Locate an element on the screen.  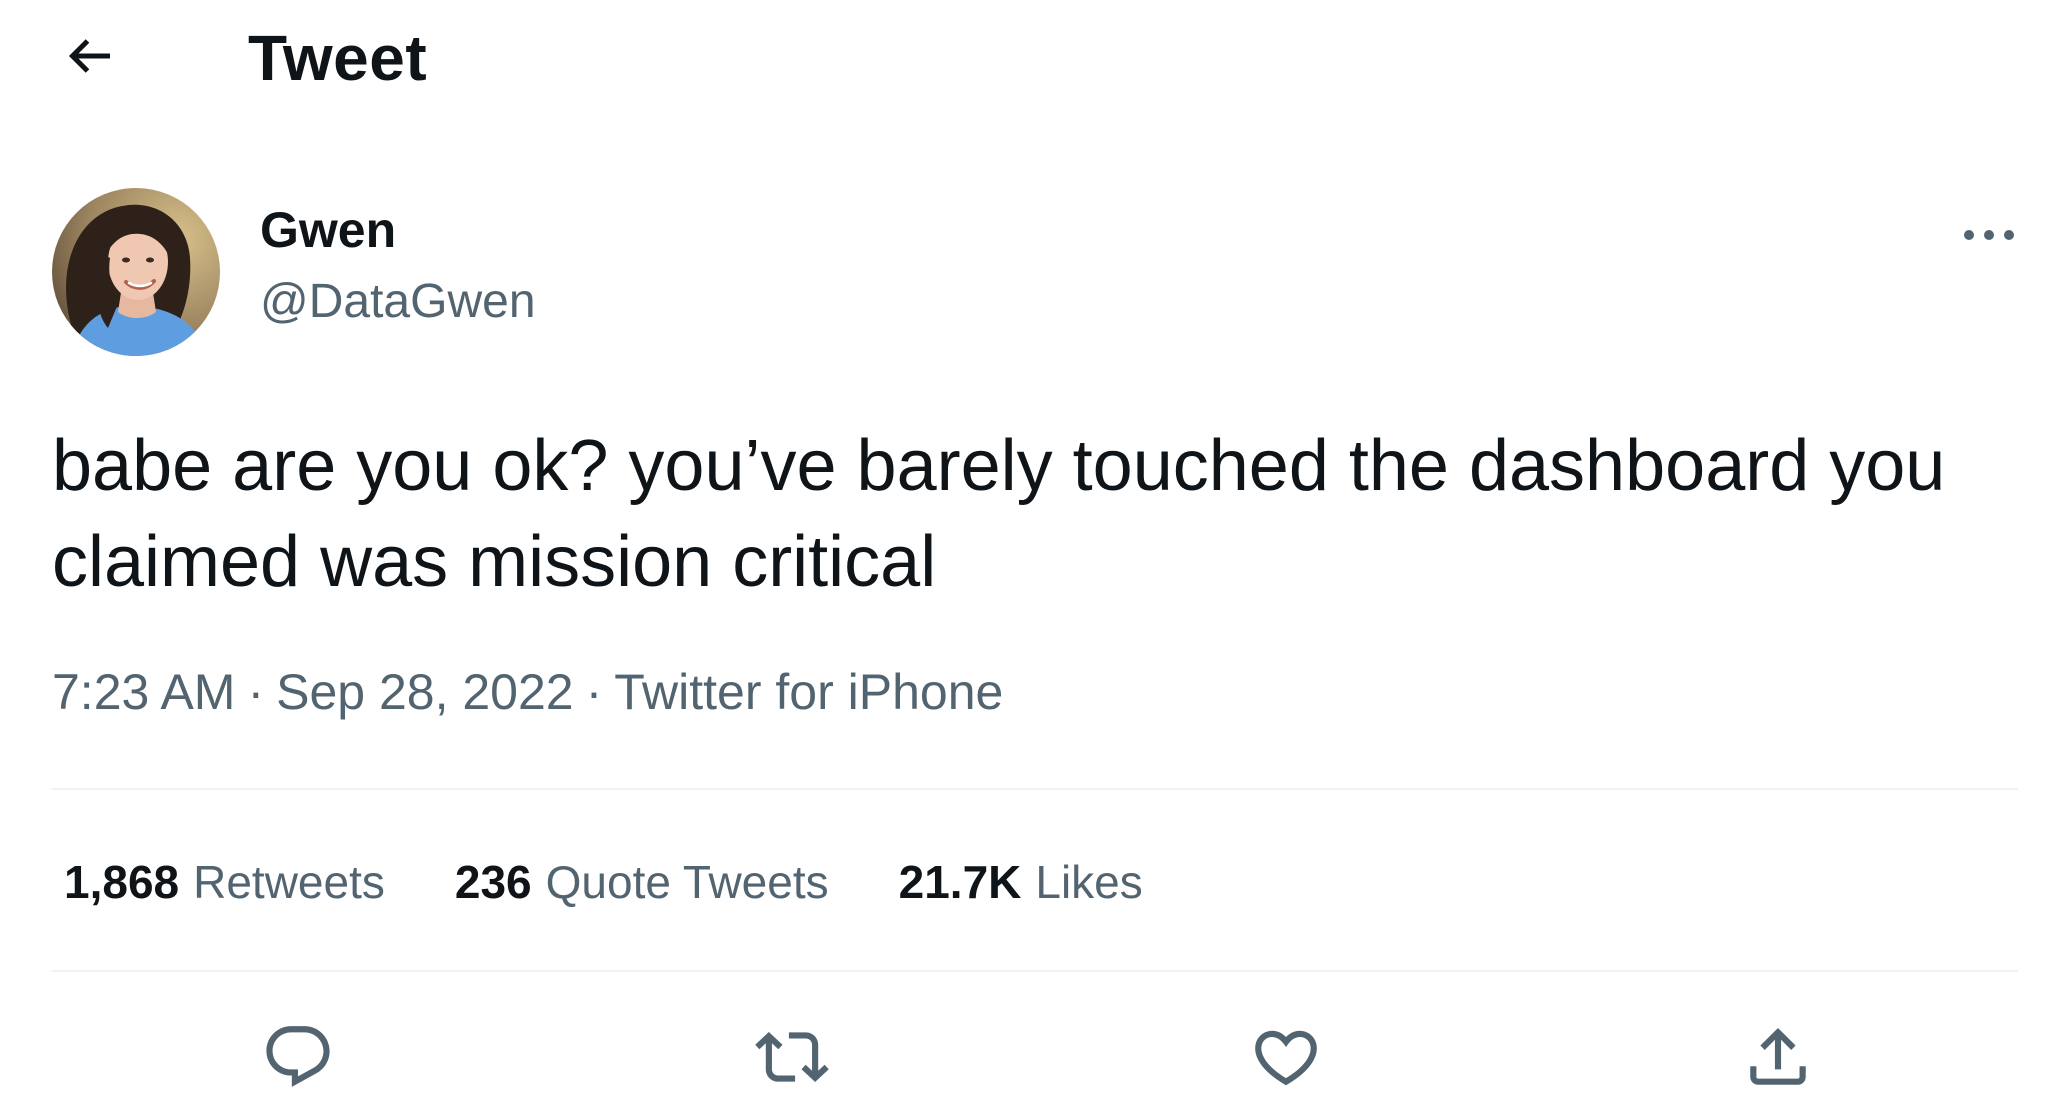
quote-tweets-label: Quote Tweets is located at coordinates (687, 882).